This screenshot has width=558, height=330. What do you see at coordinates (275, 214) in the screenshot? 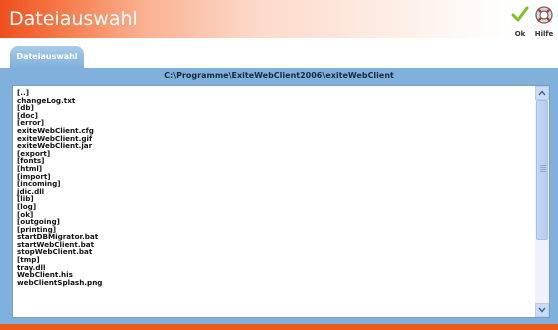
I see `list-item: [ok]` at bounding box center [275, 214].